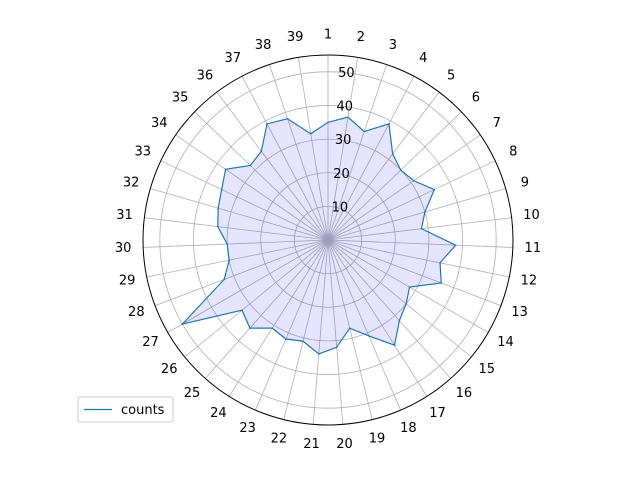  I want to click on category-label-22: 22, so click(279, 439).